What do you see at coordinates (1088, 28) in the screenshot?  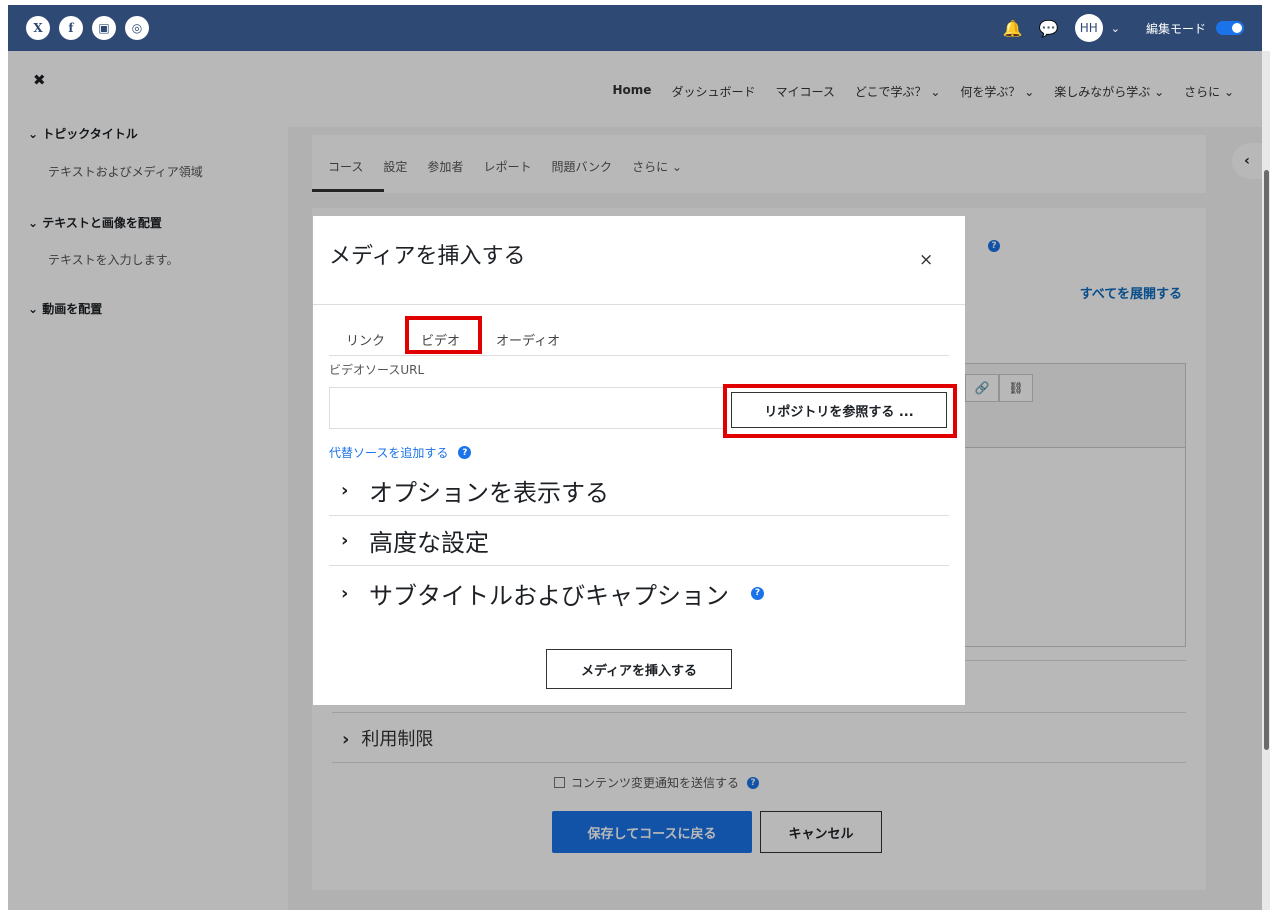 I see `avatar: HH` at bounding box center [1088, 28].